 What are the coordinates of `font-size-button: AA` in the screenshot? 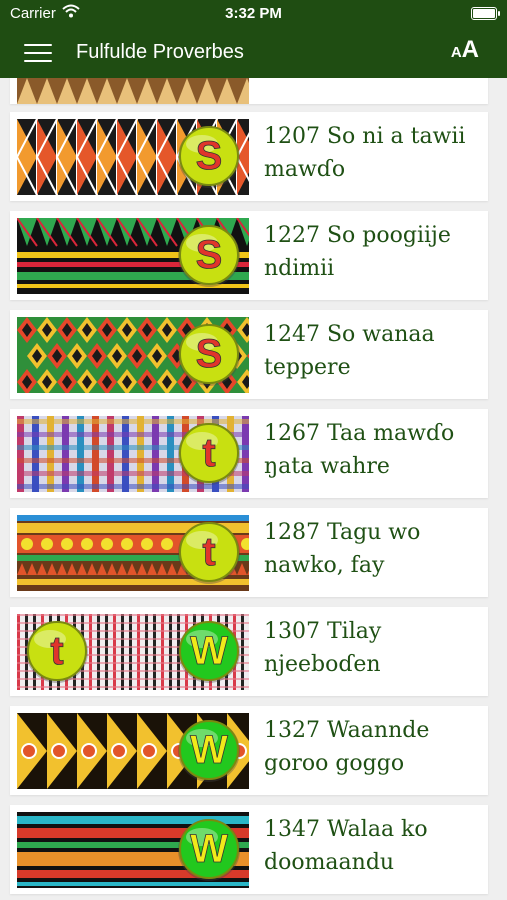 It's located at (465, 50).